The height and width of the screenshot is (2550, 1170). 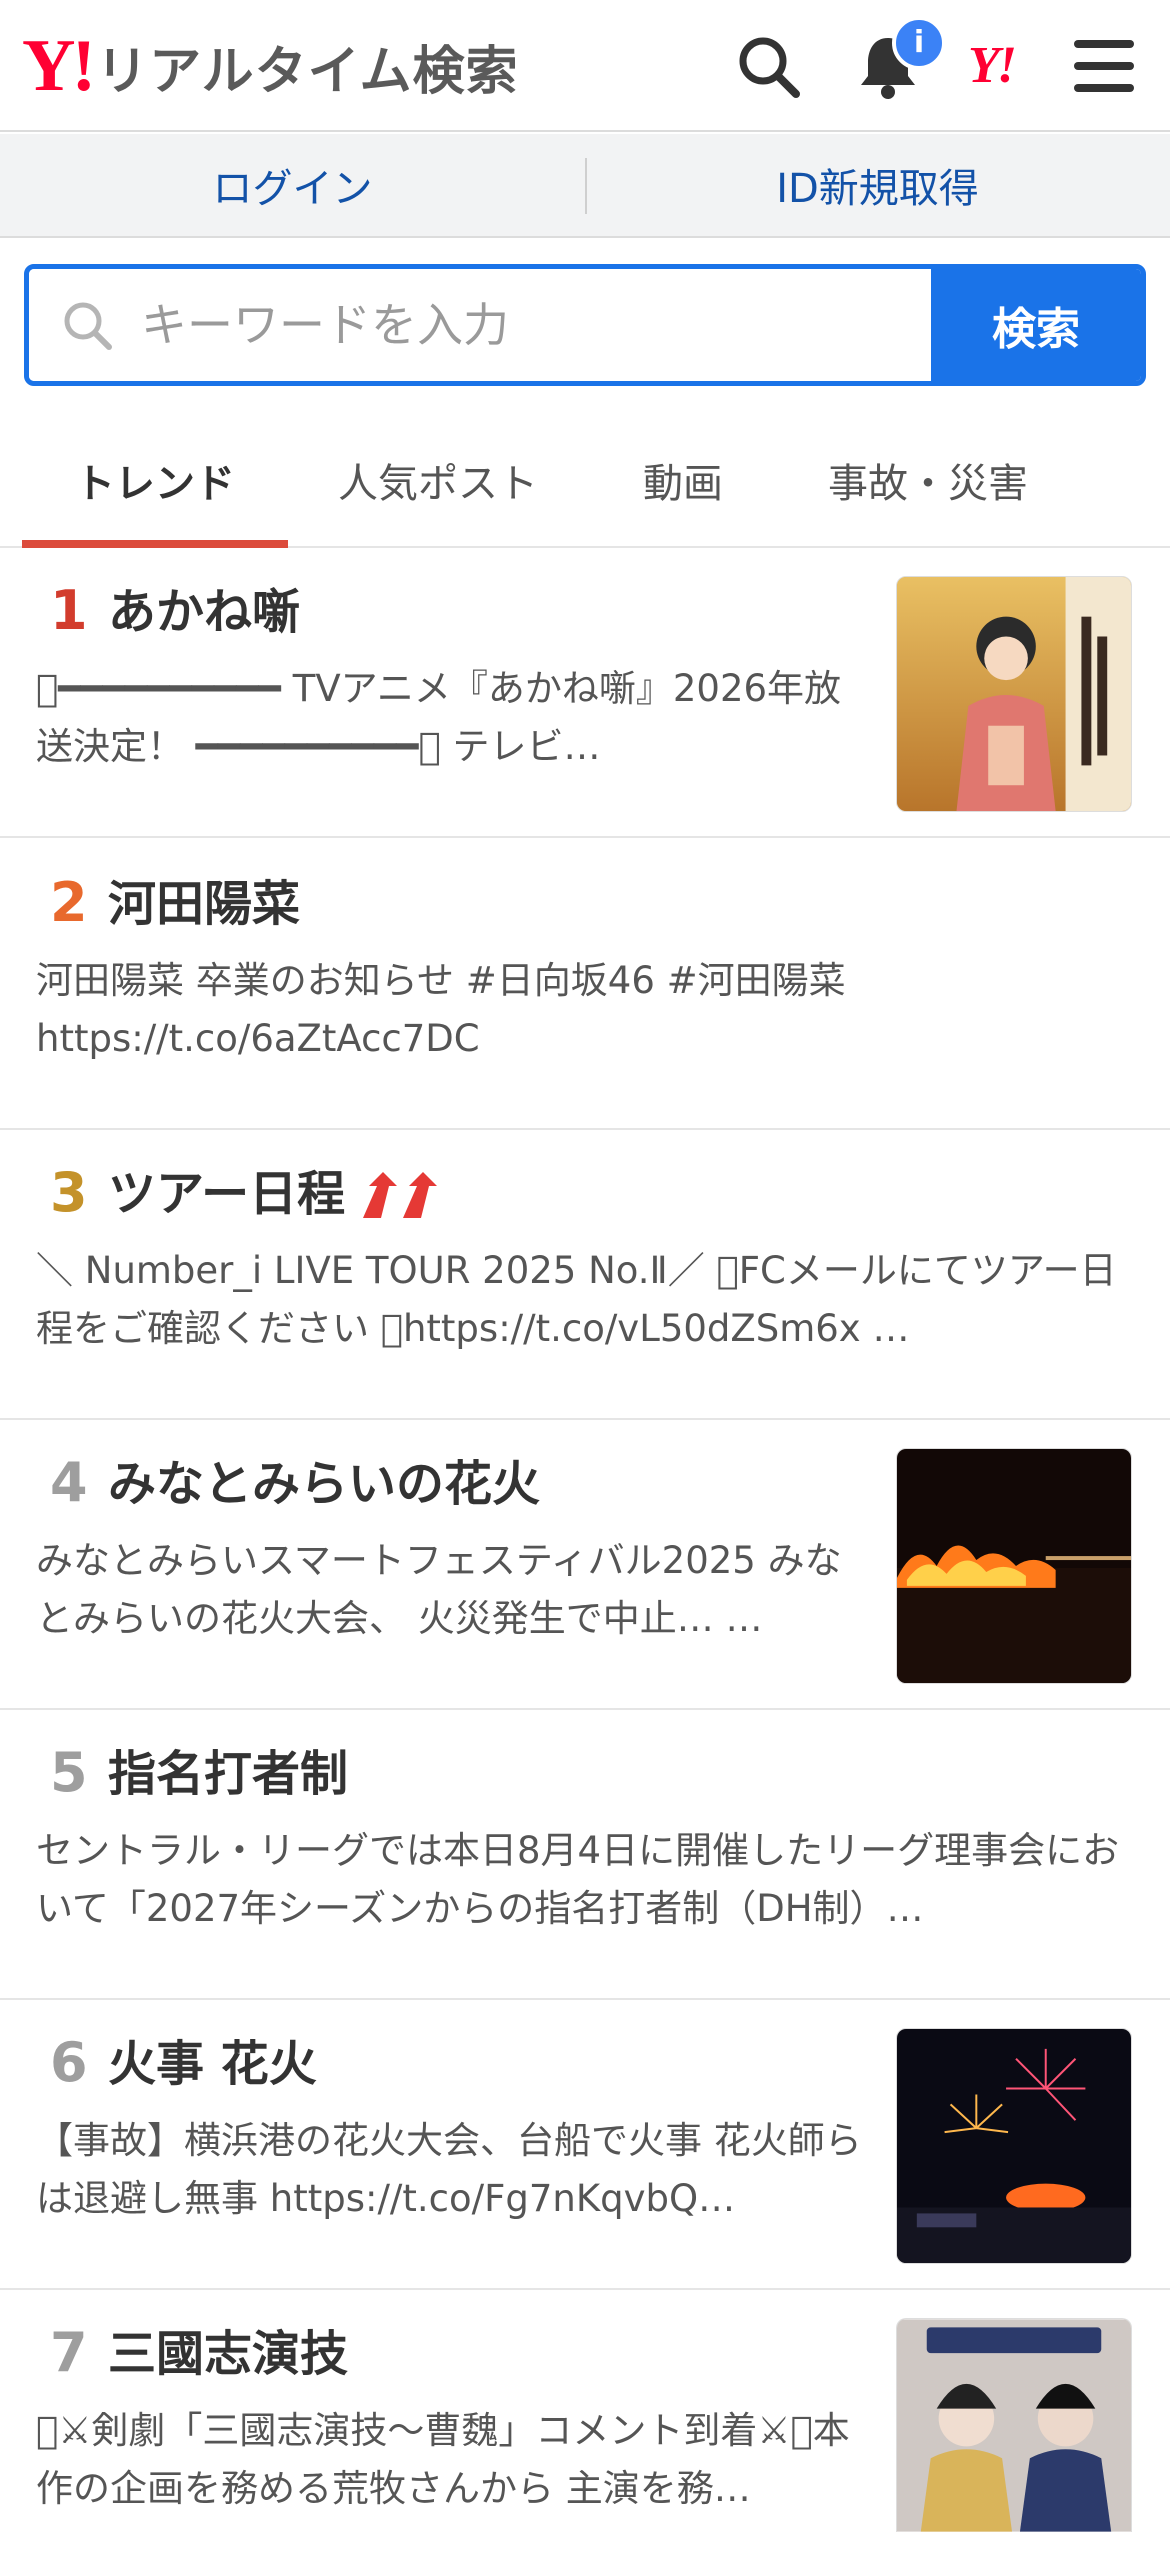 What do you see at coordinates (768, 66) in the screenshot?
I see `search-icon` at bounding box center [768, 66].